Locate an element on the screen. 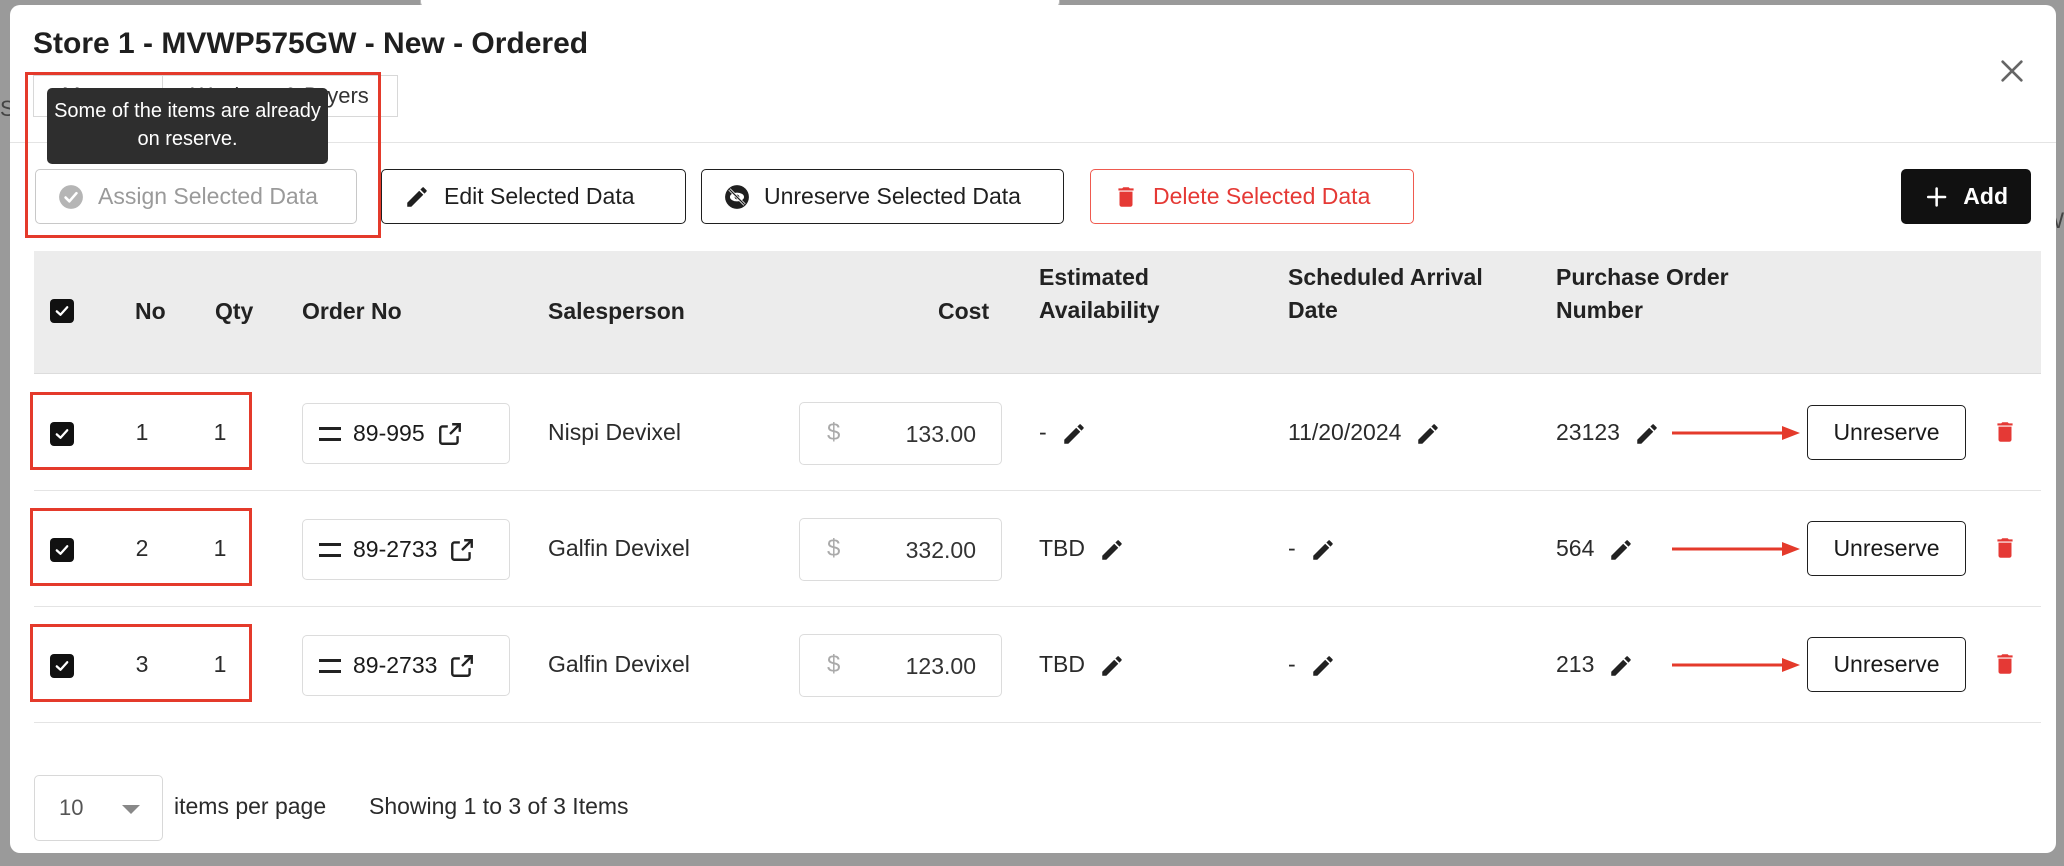  chevron-down-icon is located at coordinates (131, 809).